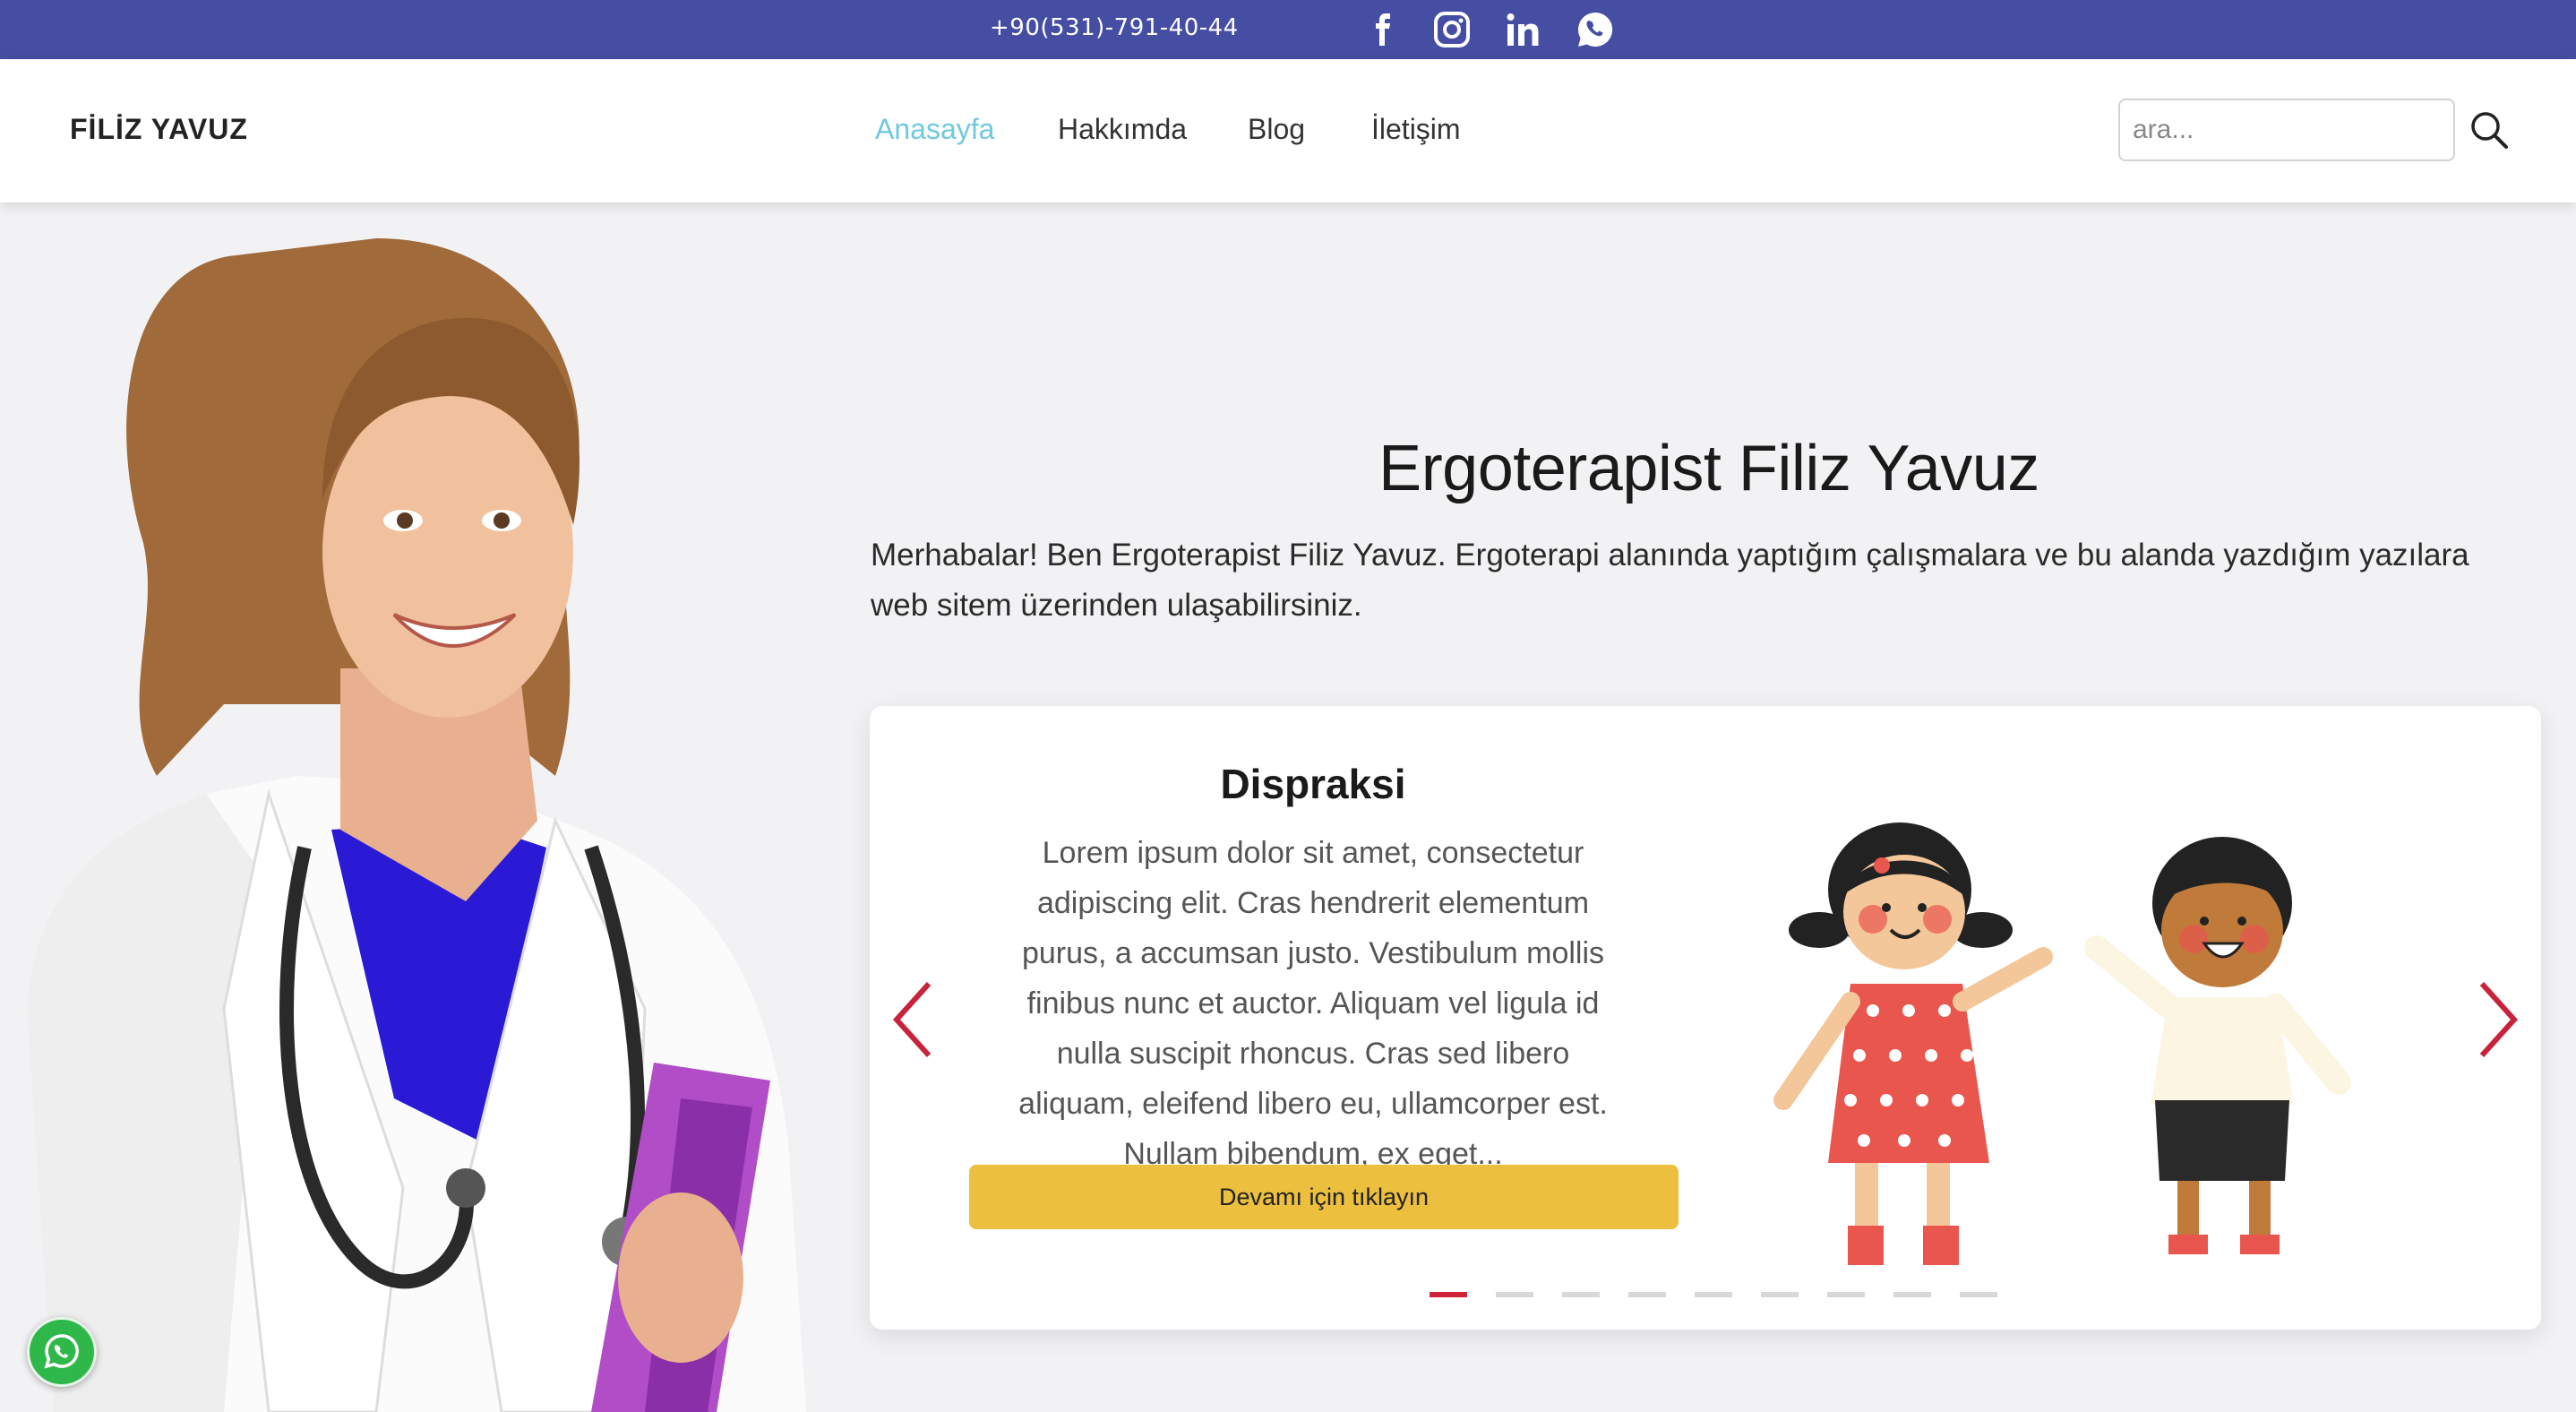  Describe the element at coordinates (159, 129) in the screenshot. I see `brand-logo: FİLİZ YAVUZ` at that location.